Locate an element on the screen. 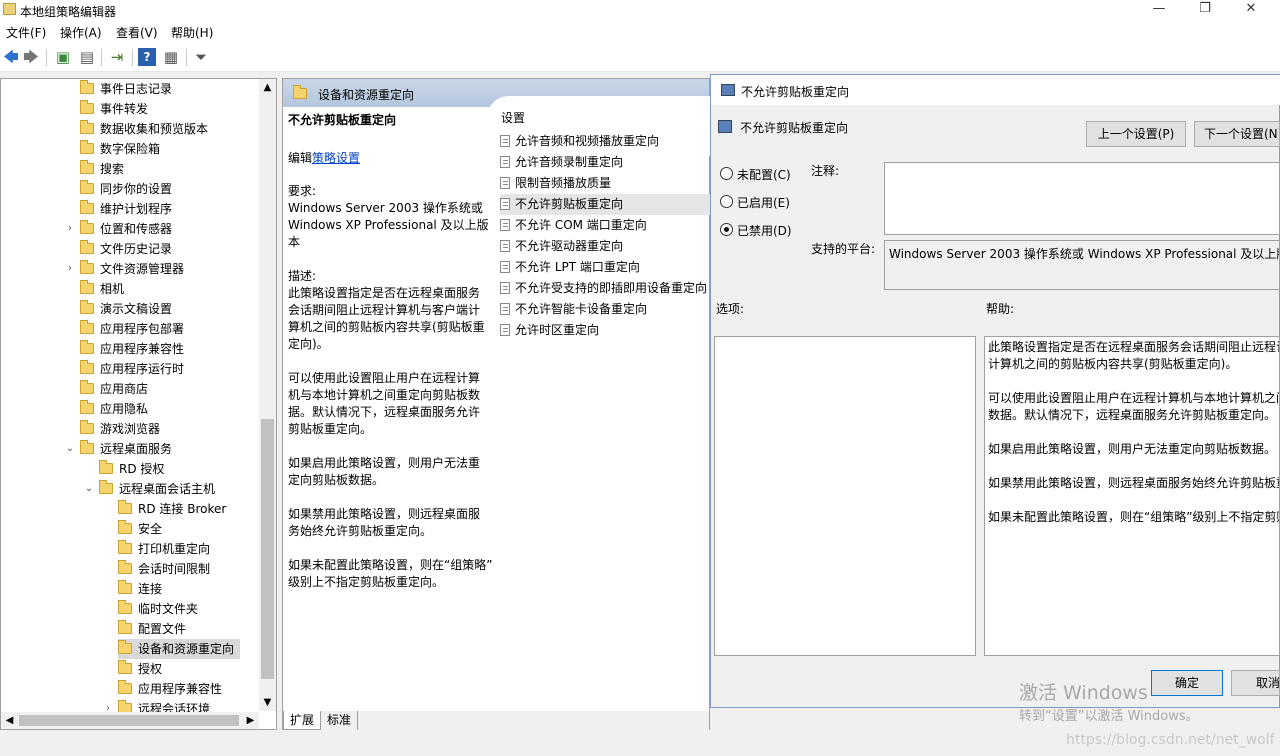 The height and width of the screenshot is (756, 1280). setting-row: 不允许智能卡设备重定向 is located at coordinates (605, 309).